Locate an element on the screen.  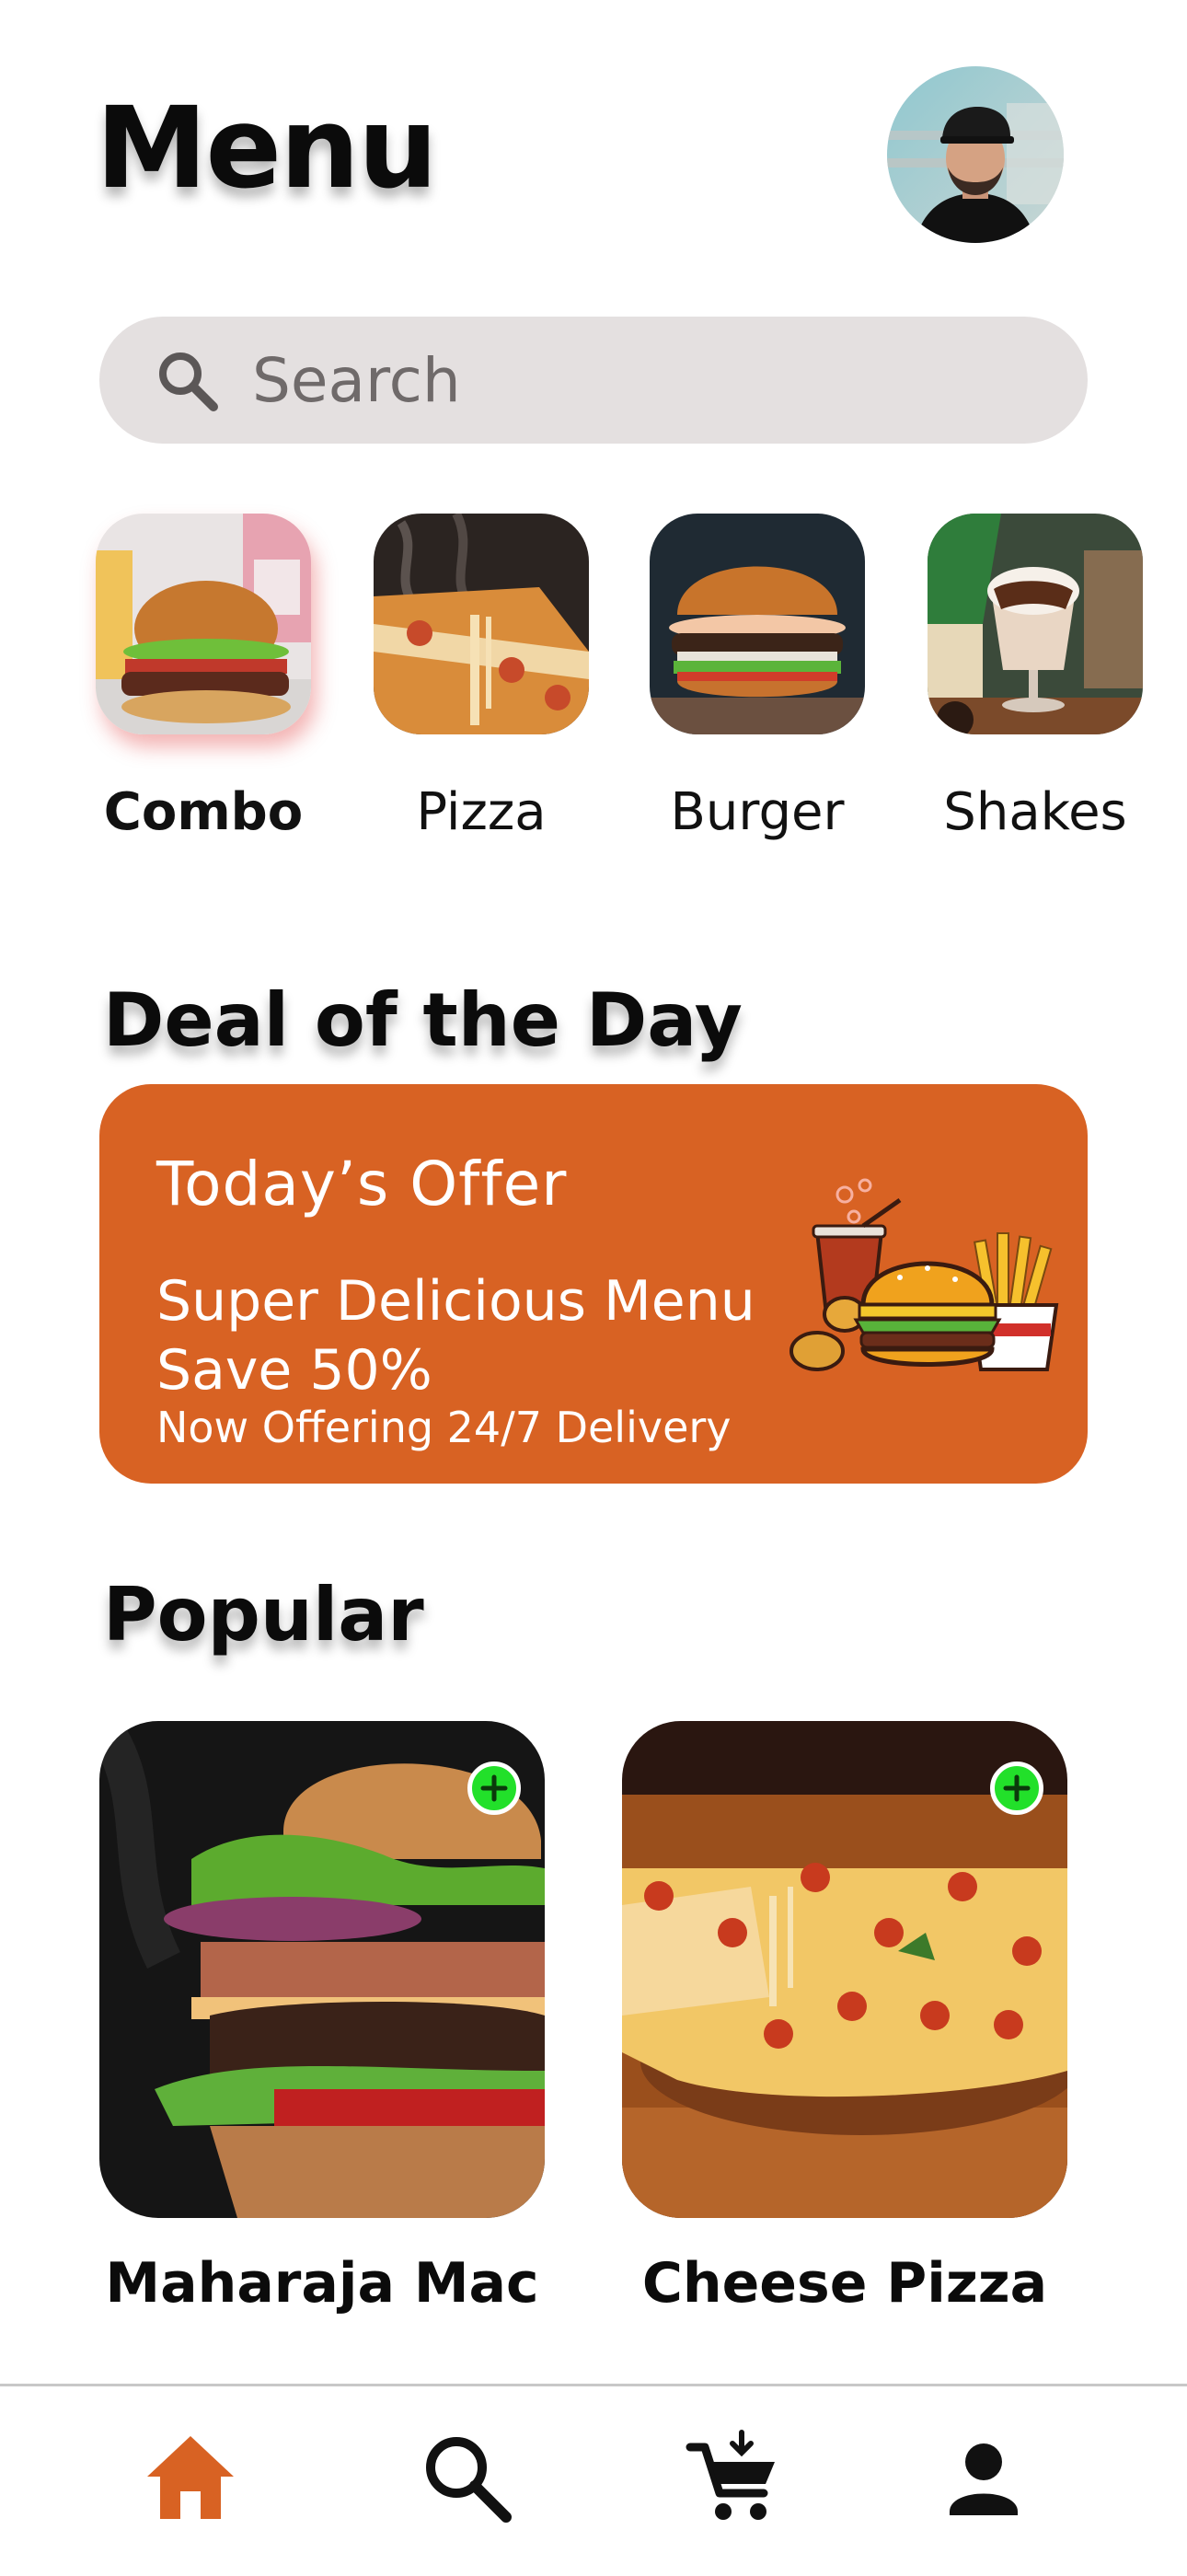
profile-icon is located at coordinates (984, 2479).